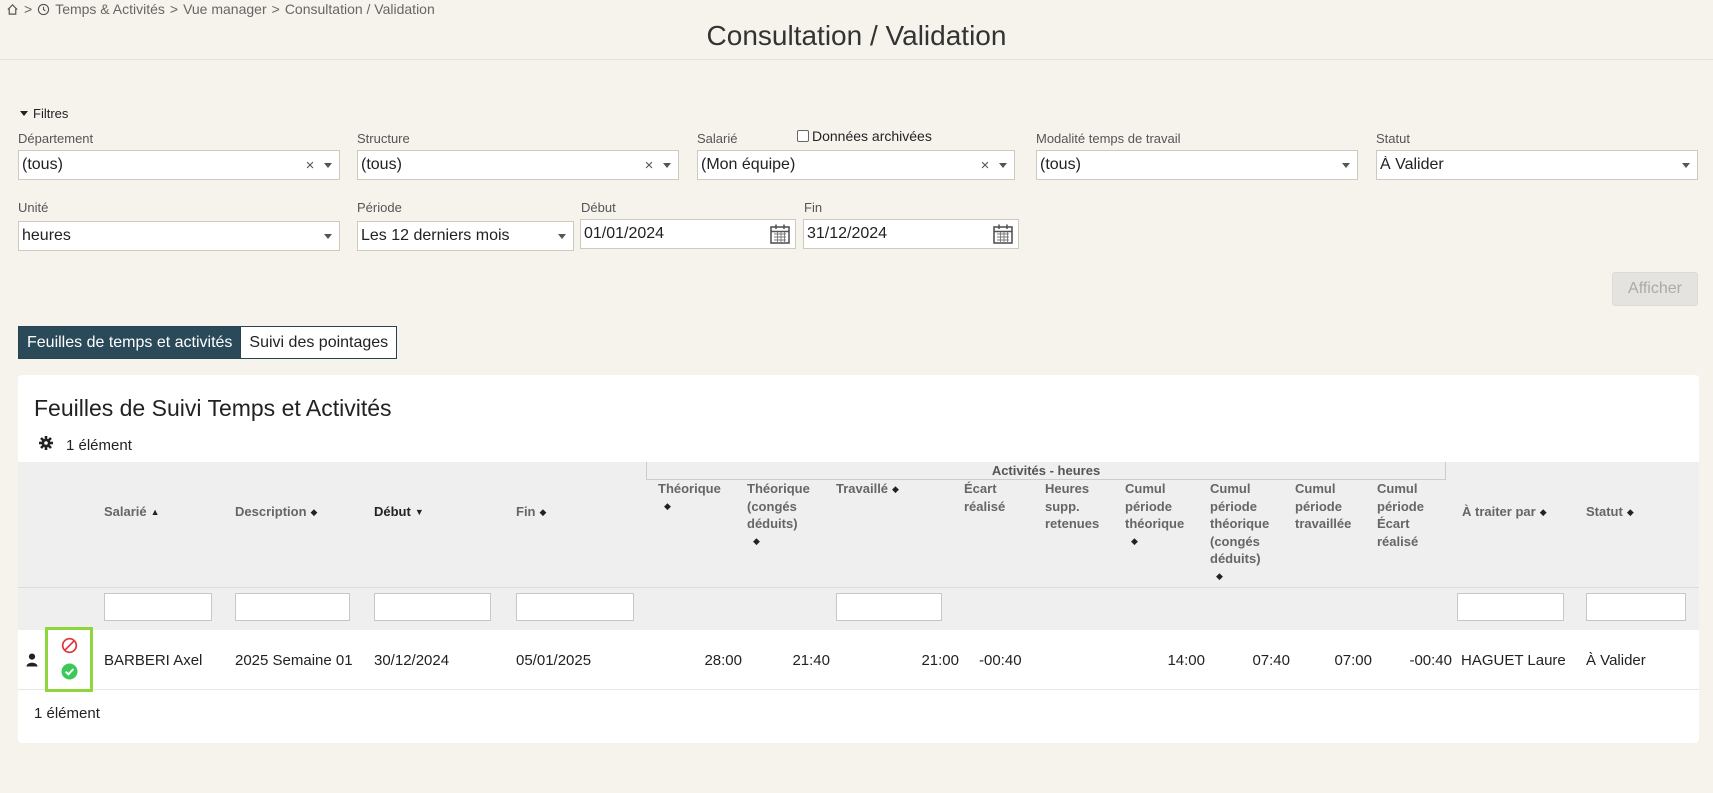 The height and width of the screenshot is (793, 1713). What do you see at coordinates (1616, 660) in the screenshot?
I see `cell-statut: À Valider` at bounding box center [1616, 660].